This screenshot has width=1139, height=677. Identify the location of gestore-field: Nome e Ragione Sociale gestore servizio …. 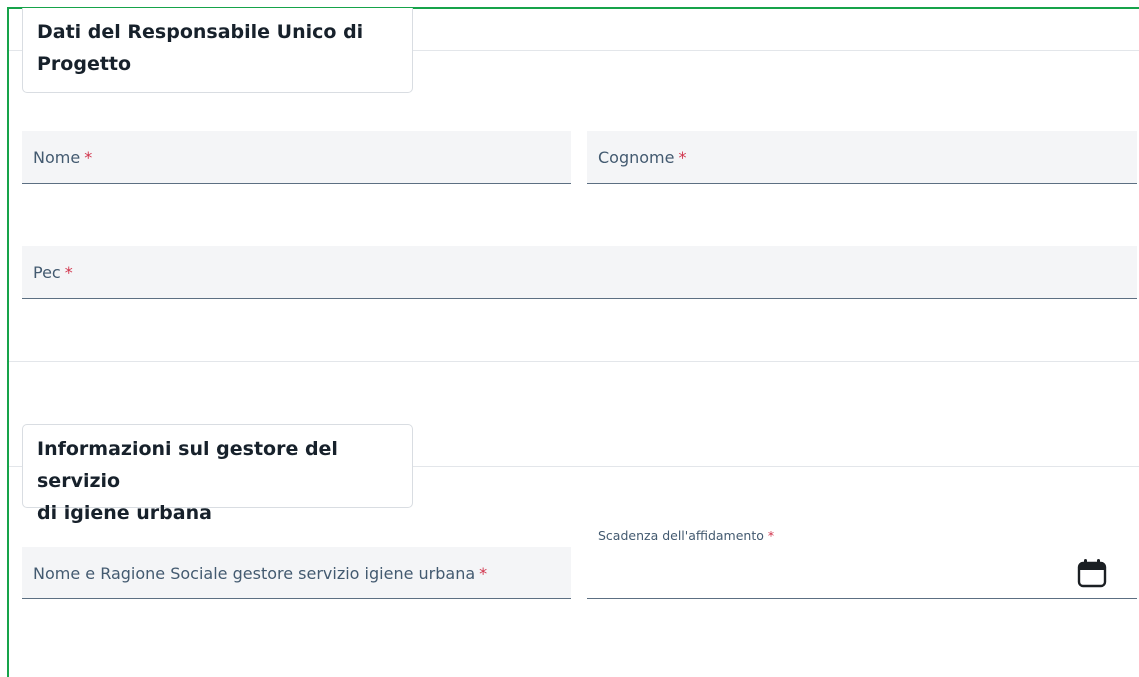
(296, 573).